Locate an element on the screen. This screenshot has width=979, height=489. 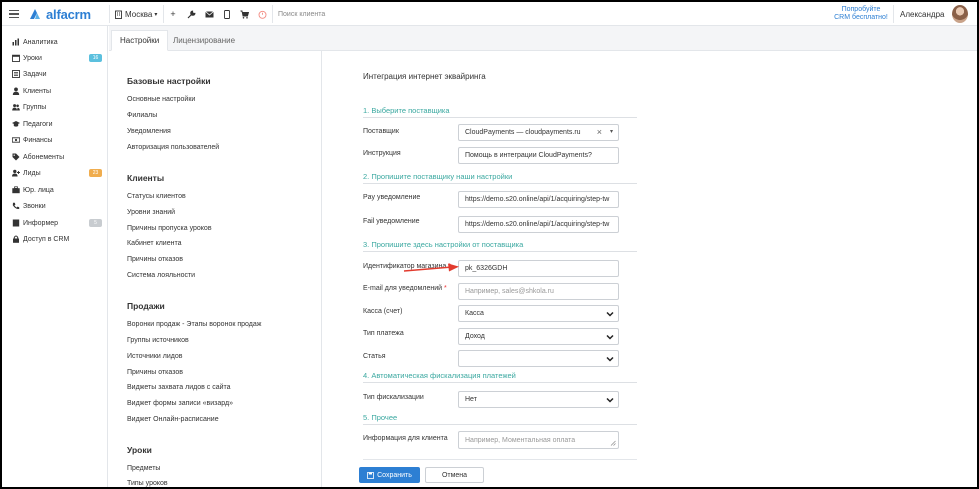
menu-link-absence-reasons: Причины пропуска уроков is located at coordinates (169, 228).